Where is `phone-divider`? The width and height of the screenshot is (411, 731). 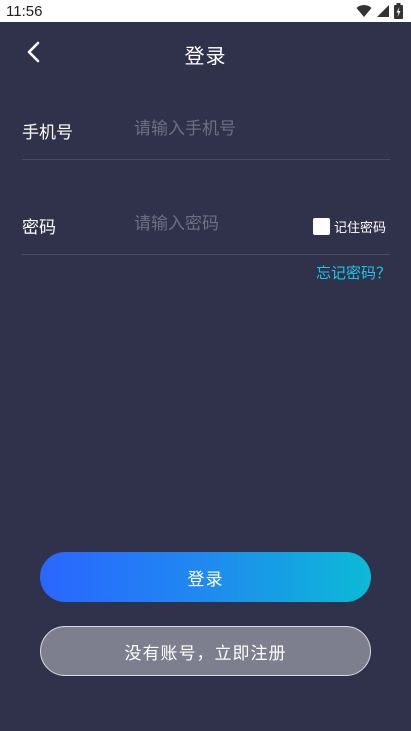
phone-divider is located at coordinates (206, 159).